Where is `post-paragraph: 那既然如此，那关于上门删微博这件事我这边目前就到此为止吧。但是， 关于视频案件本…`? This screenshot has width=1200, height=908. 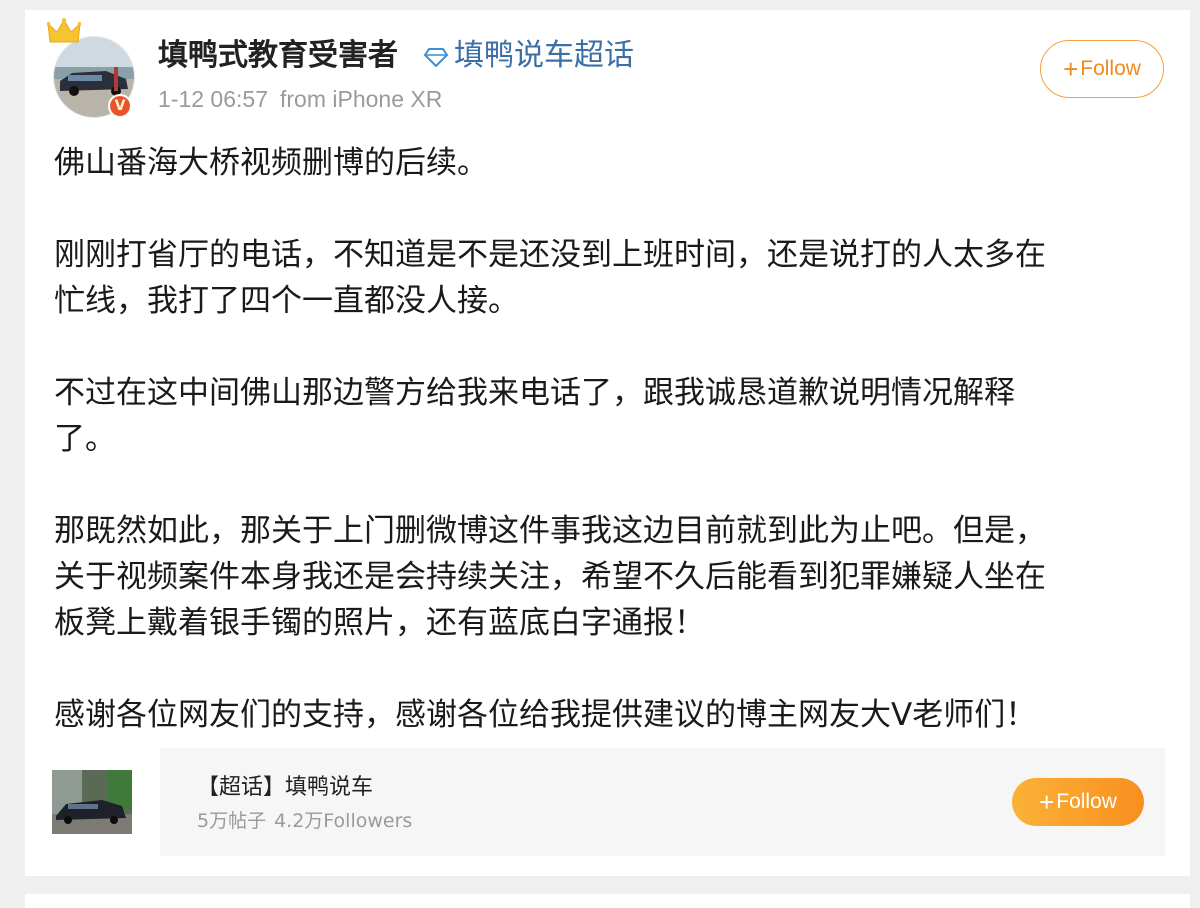 post-paragraph: 那既然如此，那关于上门删微博这件事我这边目前就到此为止吧。但是， 关于视频案件本… is located at coordinates (550, 577).